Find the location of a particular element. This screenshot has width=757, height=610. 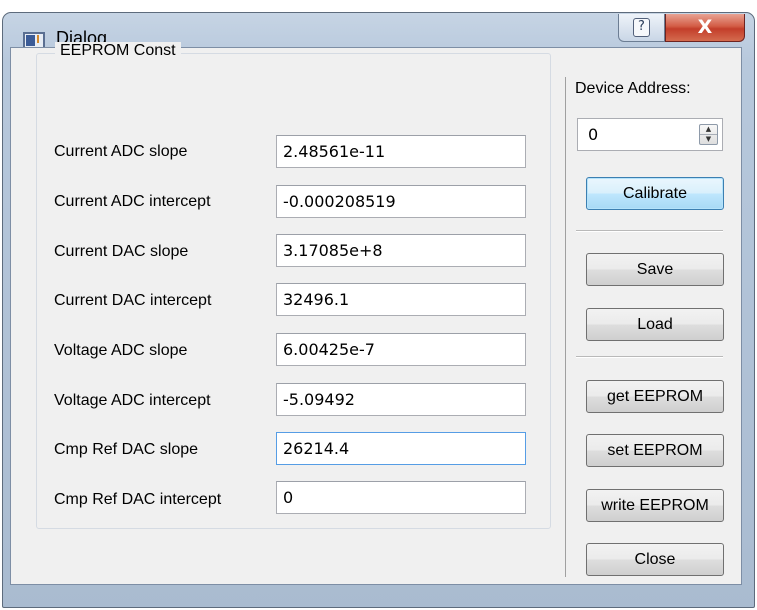

input-current-adc-intercept is located at coordinates (401, 201).